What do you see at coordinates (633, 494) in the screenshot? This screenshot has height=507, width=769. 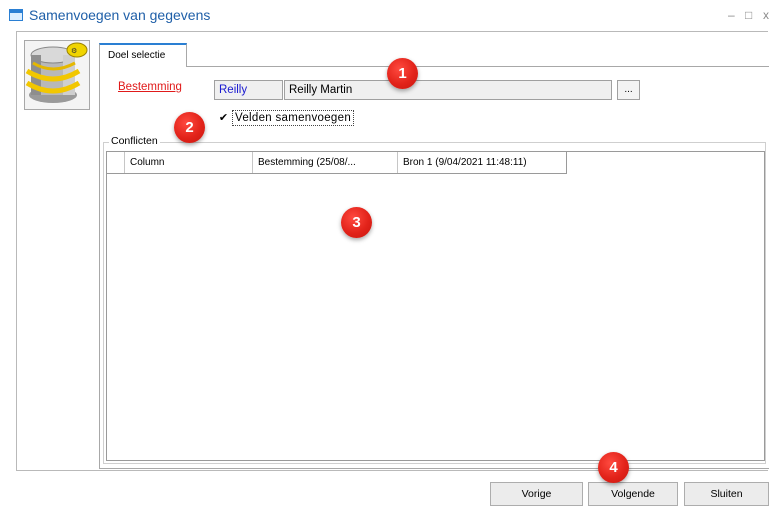 I see `next-button: Volgende` at bounding box center [633, 494].